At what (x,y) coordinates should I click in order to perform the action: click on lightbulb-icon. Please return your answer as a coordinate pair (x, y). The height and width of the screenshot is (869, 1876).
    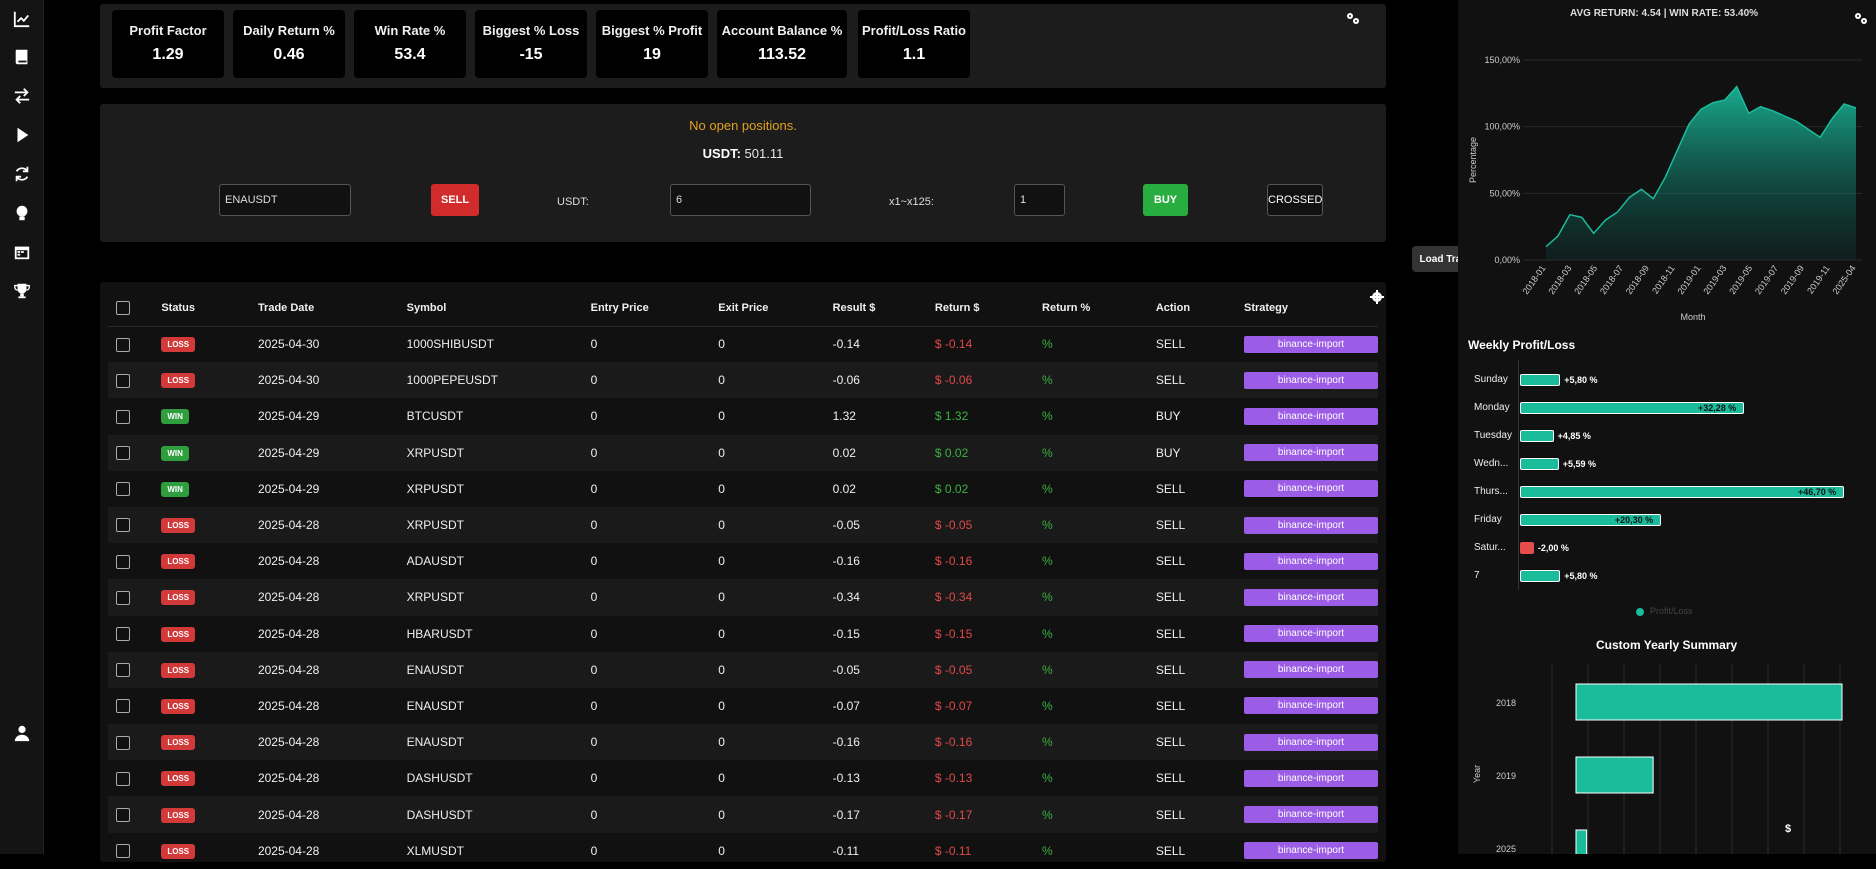
    Looking at the image, I should click on (22, 213).